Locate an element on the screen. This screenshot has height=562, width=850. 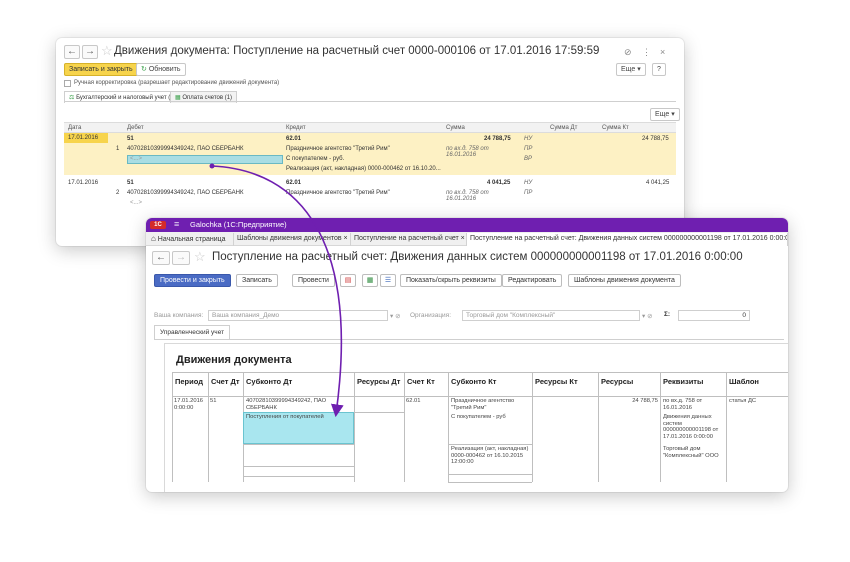
col-resources-kt: Ресурсы Кт is located at coordinates (556, 381).